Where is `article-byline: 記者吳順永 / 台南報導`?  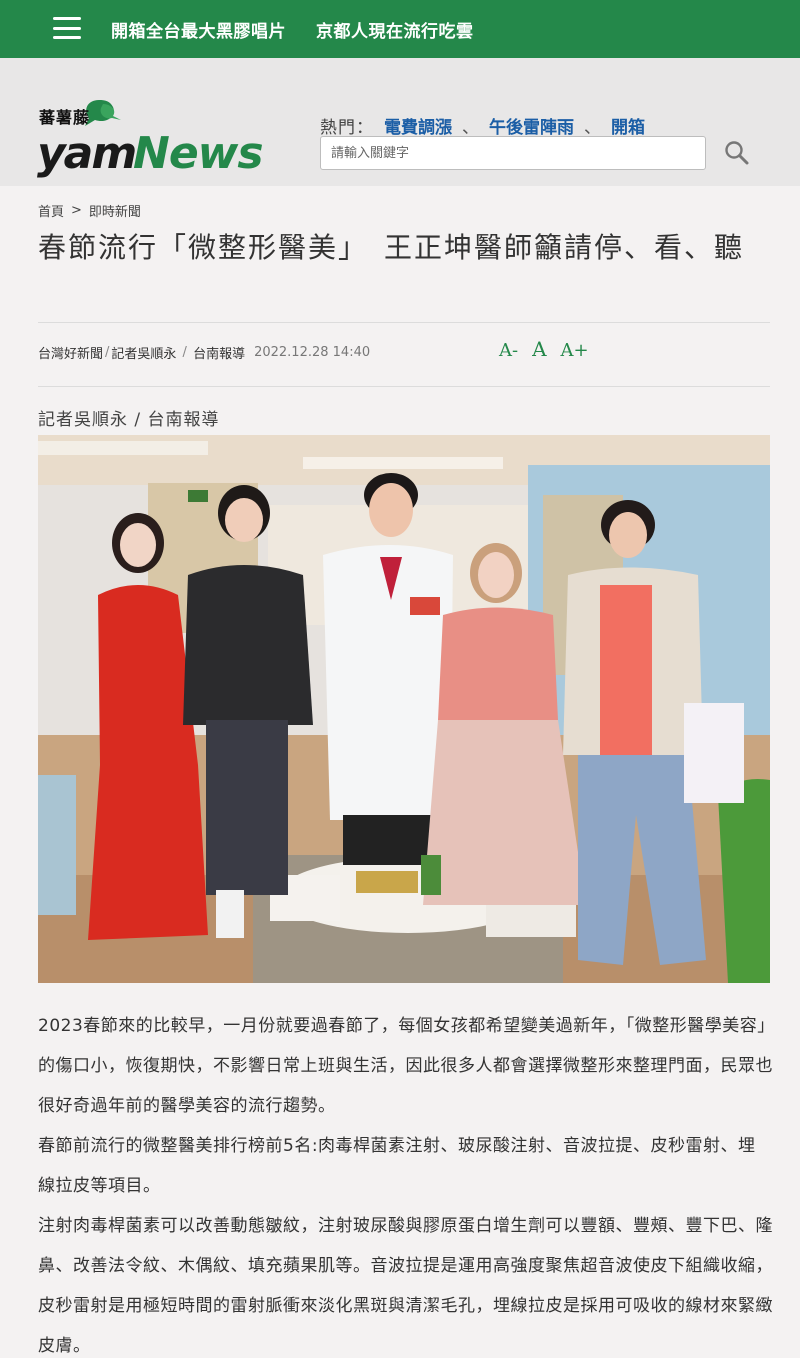 article-byline: 記者吳順永 / 台南報導 is located at coordinates (129, 420).